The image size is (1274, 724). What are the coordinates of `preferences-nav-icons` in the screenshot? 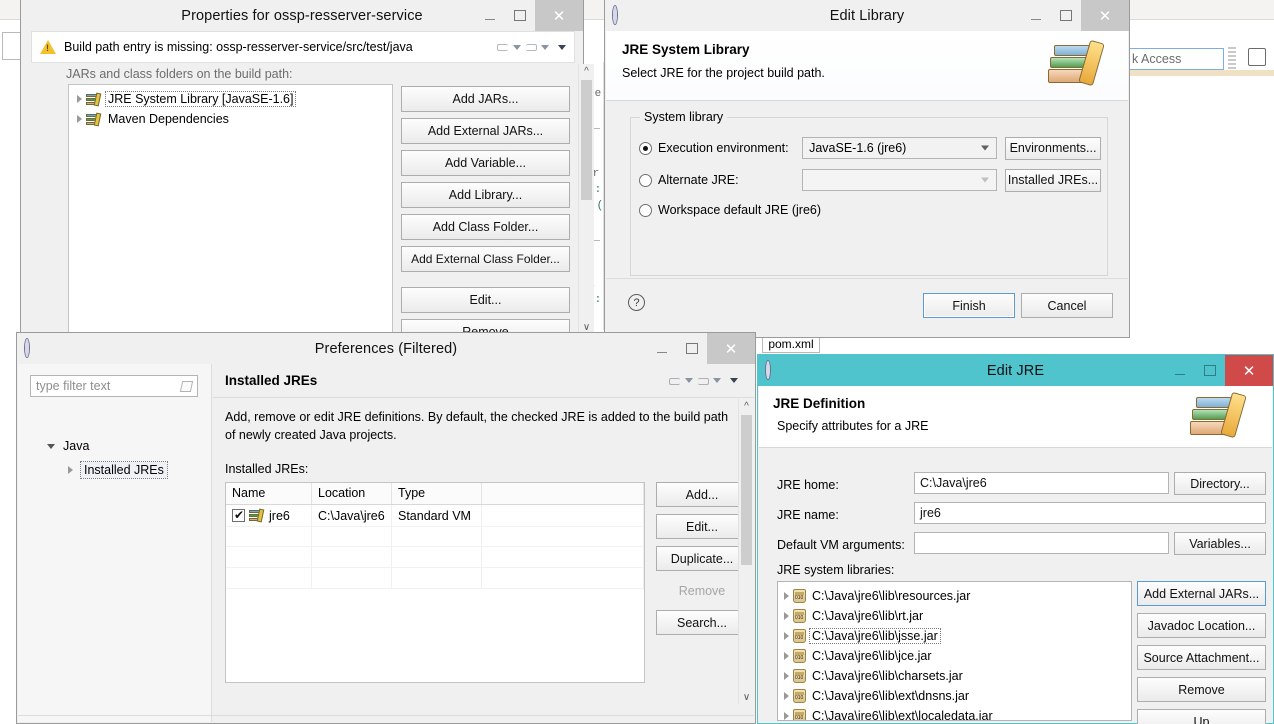 It's located at (703, 381).